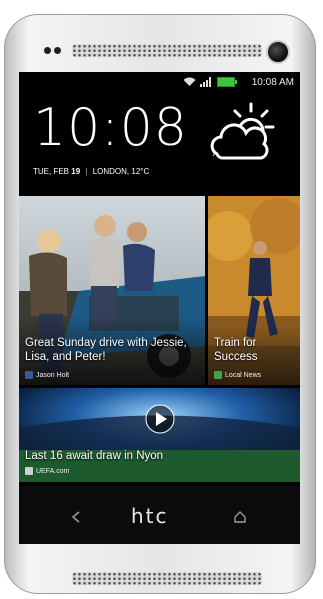  What do you see at coordinates (159, 435) in the screenshot?
I see `feed-tile-video: Last 16 await draw in Nyon UEFA.com` at bounding box center [159, 435].